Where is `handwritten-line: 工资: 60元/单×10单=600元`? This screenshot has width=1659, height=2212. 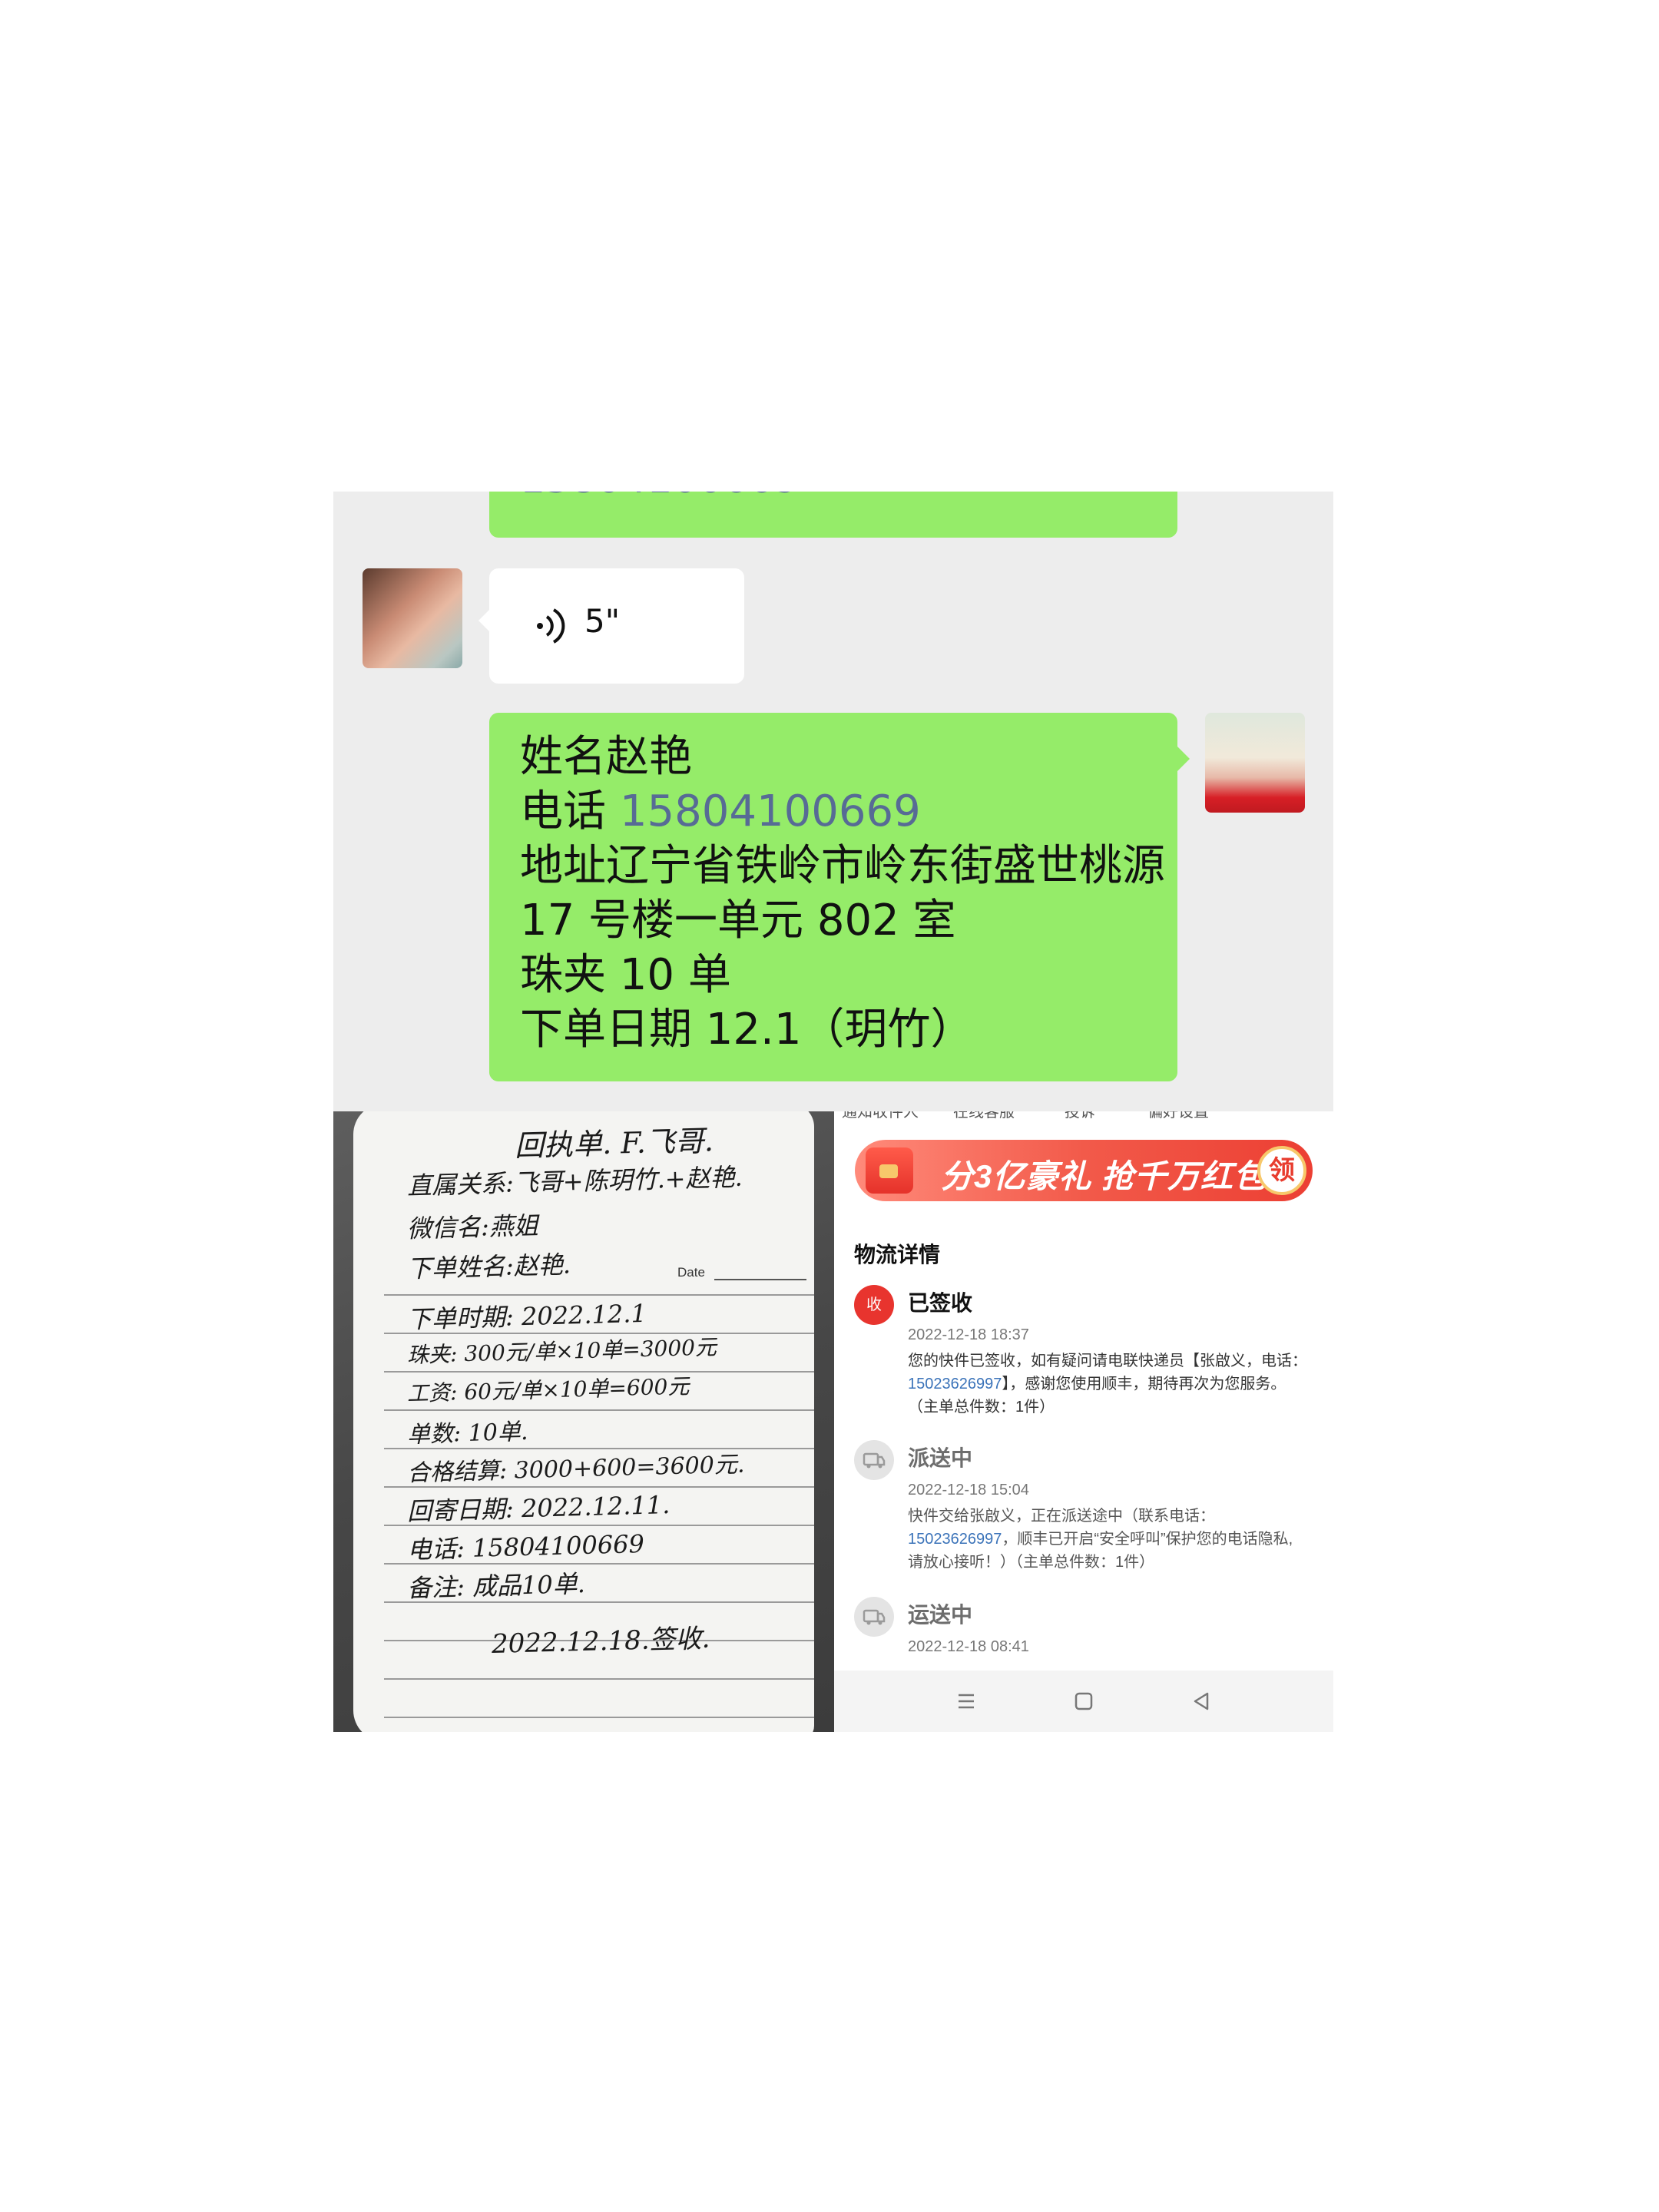
handwritten-line: 工资: 60元/单×10单=600元 is located at coordinates (548, 1389).